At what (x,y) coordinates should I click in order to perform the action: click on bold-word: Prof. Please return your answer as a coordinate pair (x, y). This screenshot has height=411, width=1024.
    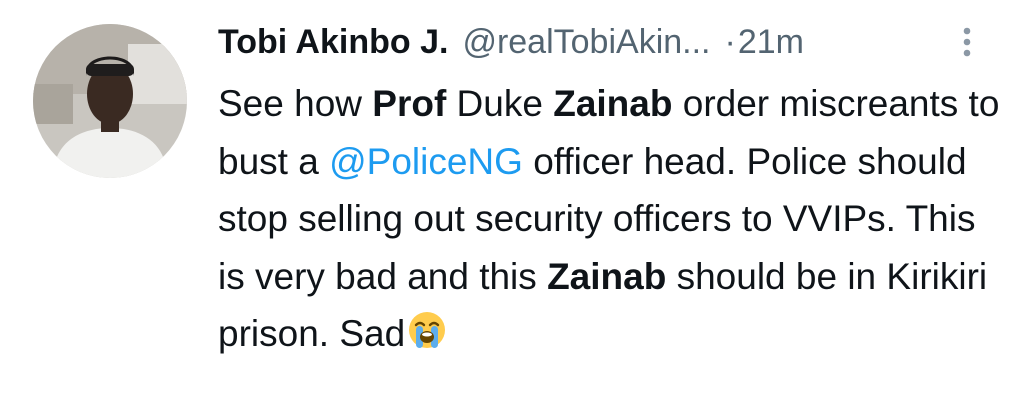
    Looking at the image, I should click on (409, 103).